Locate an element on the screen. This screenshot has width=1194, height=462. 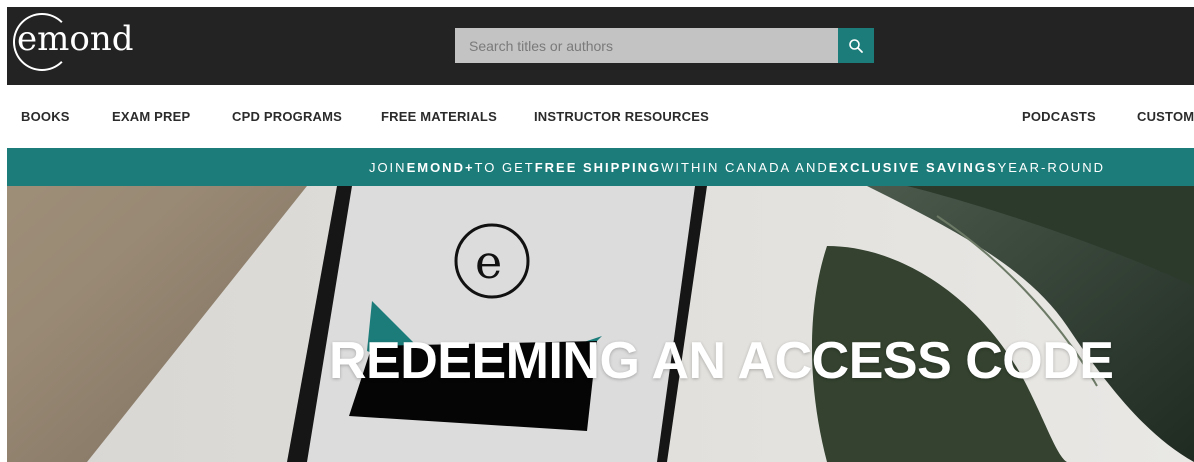
promo-text-4: FREE SHIPPING is located at coordinates (598, 167).